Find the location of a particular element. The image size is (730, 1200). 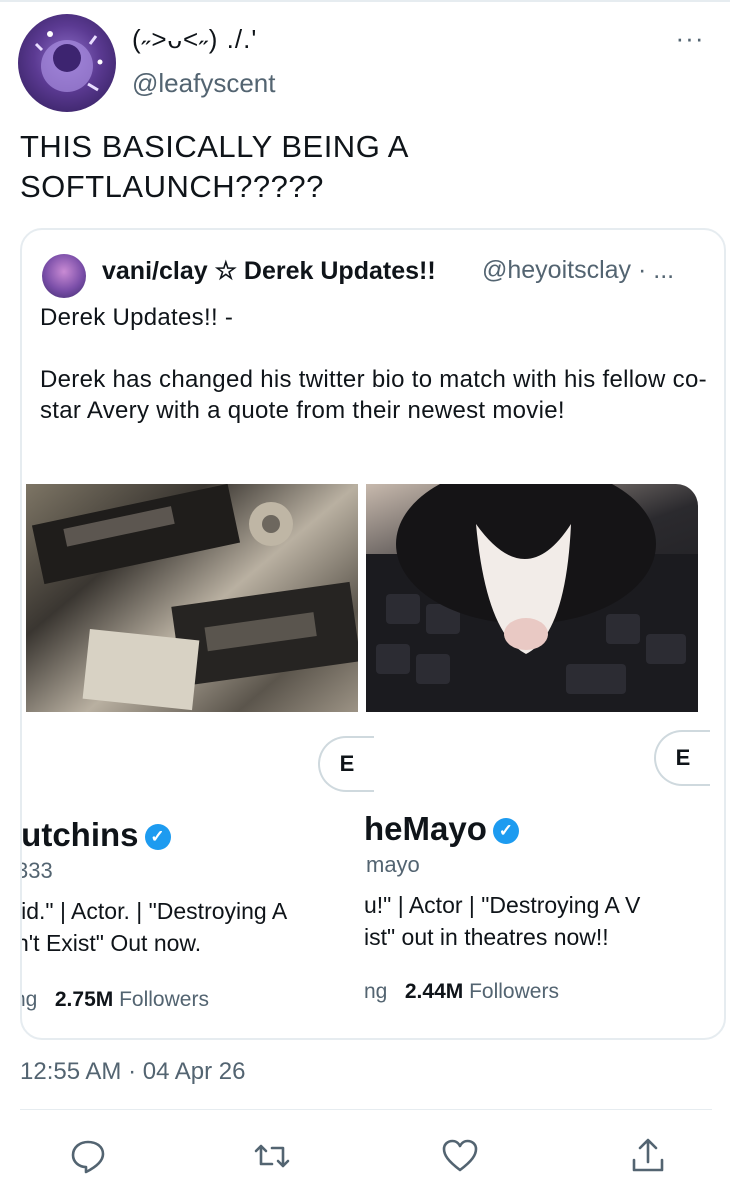

profile-handle-left: 333 is located at coordinates (37, 870).